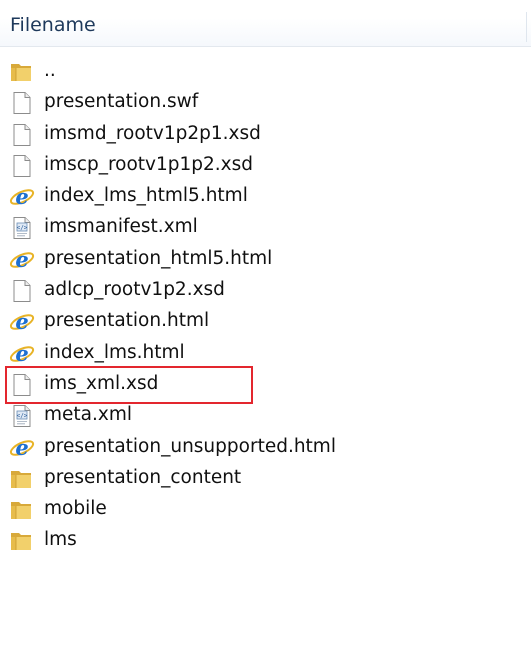 The height and width of the screenshot is (655, 531). What do you see at coordinates (265, 541) in the screenshot?
I see `file-row: lms` at bounding box center [265, 541].